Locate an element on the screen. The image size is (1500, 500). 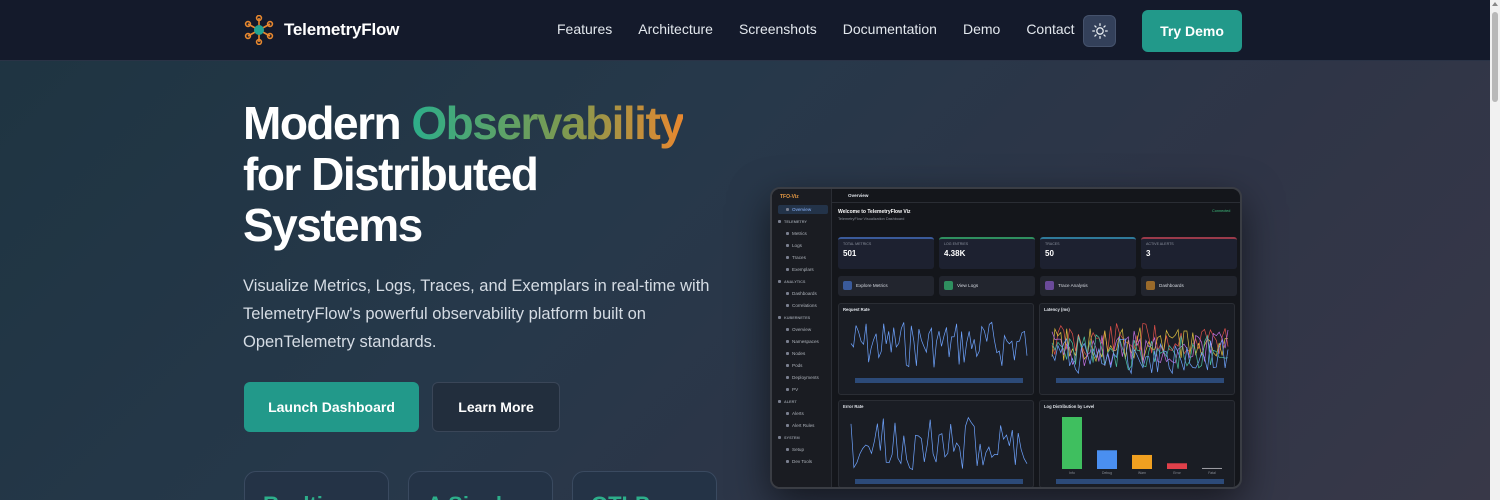
preview-sidebar-label: Traces is located at coordinates (799, 257).